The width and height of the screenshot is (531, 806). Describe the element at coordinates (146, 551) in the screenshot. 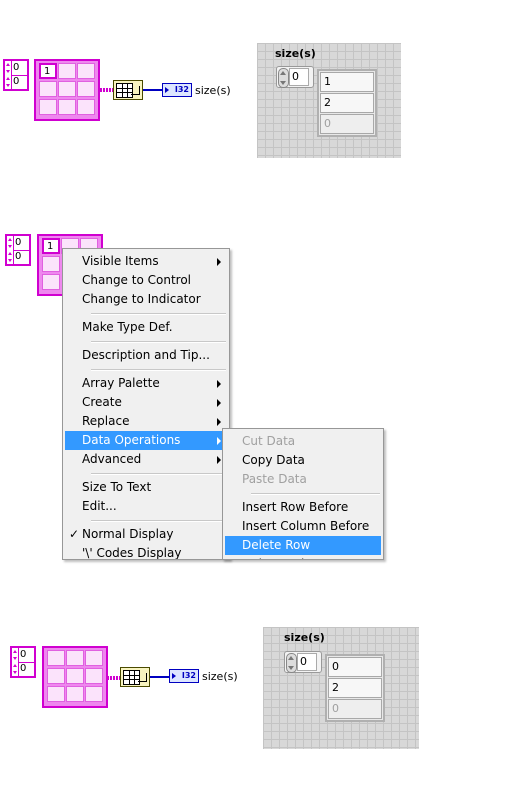

I see `menu-item-codes-display: '\' Codes Display` at that location.